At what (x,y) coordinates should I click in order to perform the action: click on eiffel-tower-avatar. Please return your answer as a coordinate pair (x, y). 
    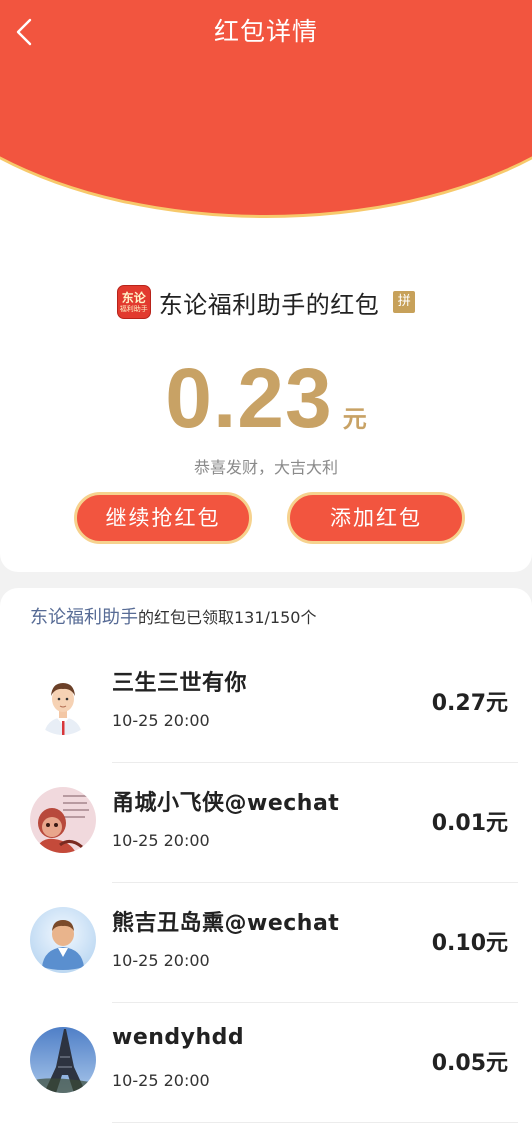
    Looking at the image, I should click on (63, 1060).